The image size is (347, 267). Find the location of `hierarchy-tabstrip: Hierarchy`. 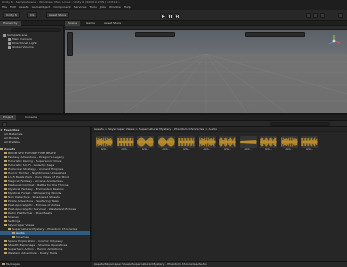

hierarchy-tabstrip: Hierarchy is located at coordinates (32, 23).